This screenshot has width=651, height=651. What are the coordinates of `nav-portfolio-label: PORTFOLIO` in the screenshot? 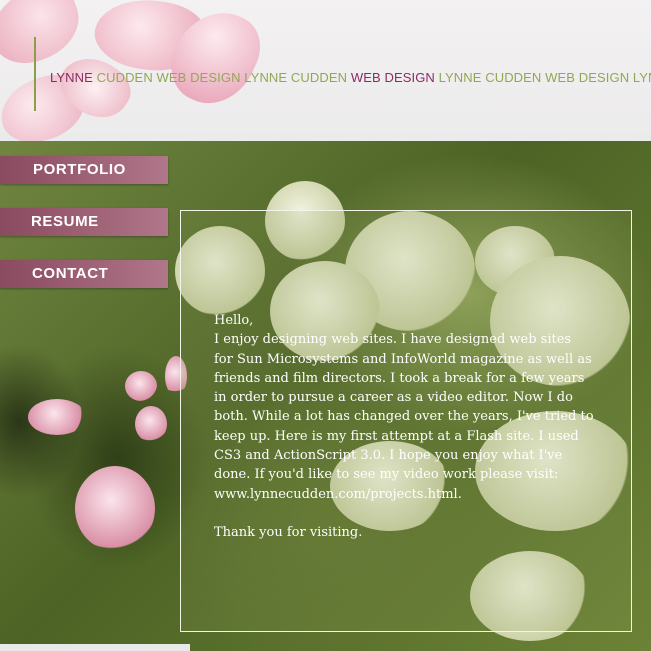 It's located at (79, 169).